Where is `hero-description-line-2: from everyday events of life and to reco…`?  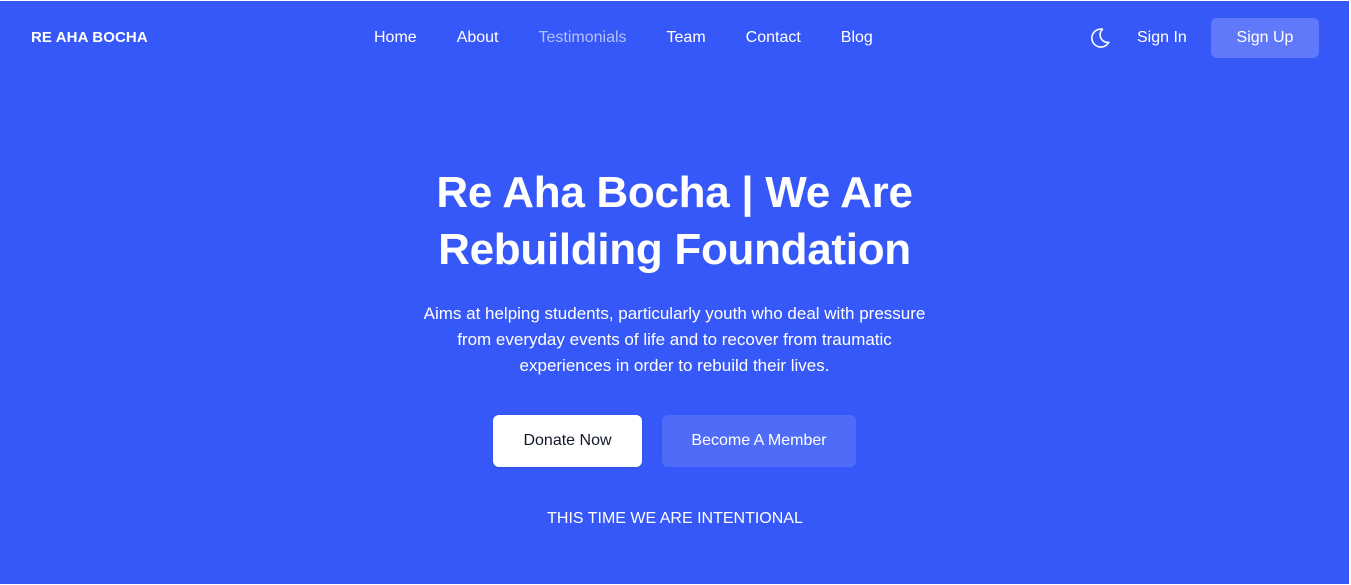 hero-description-line-2: from everyday events of life and to reco… is located at coordinates (674, 339).